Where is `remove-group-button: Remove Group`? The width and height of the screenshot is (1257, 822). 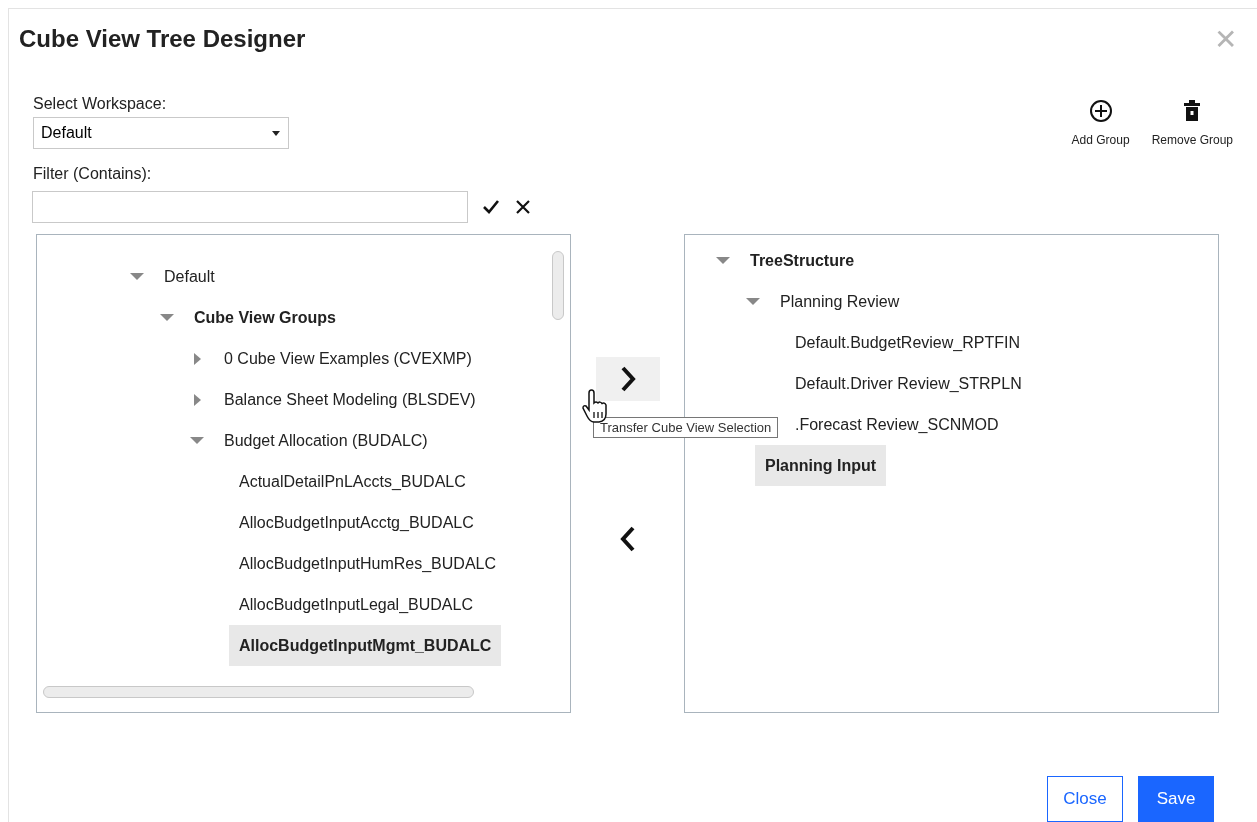 remove-group-button: Remove Group is located at coordinates (1192, 161).